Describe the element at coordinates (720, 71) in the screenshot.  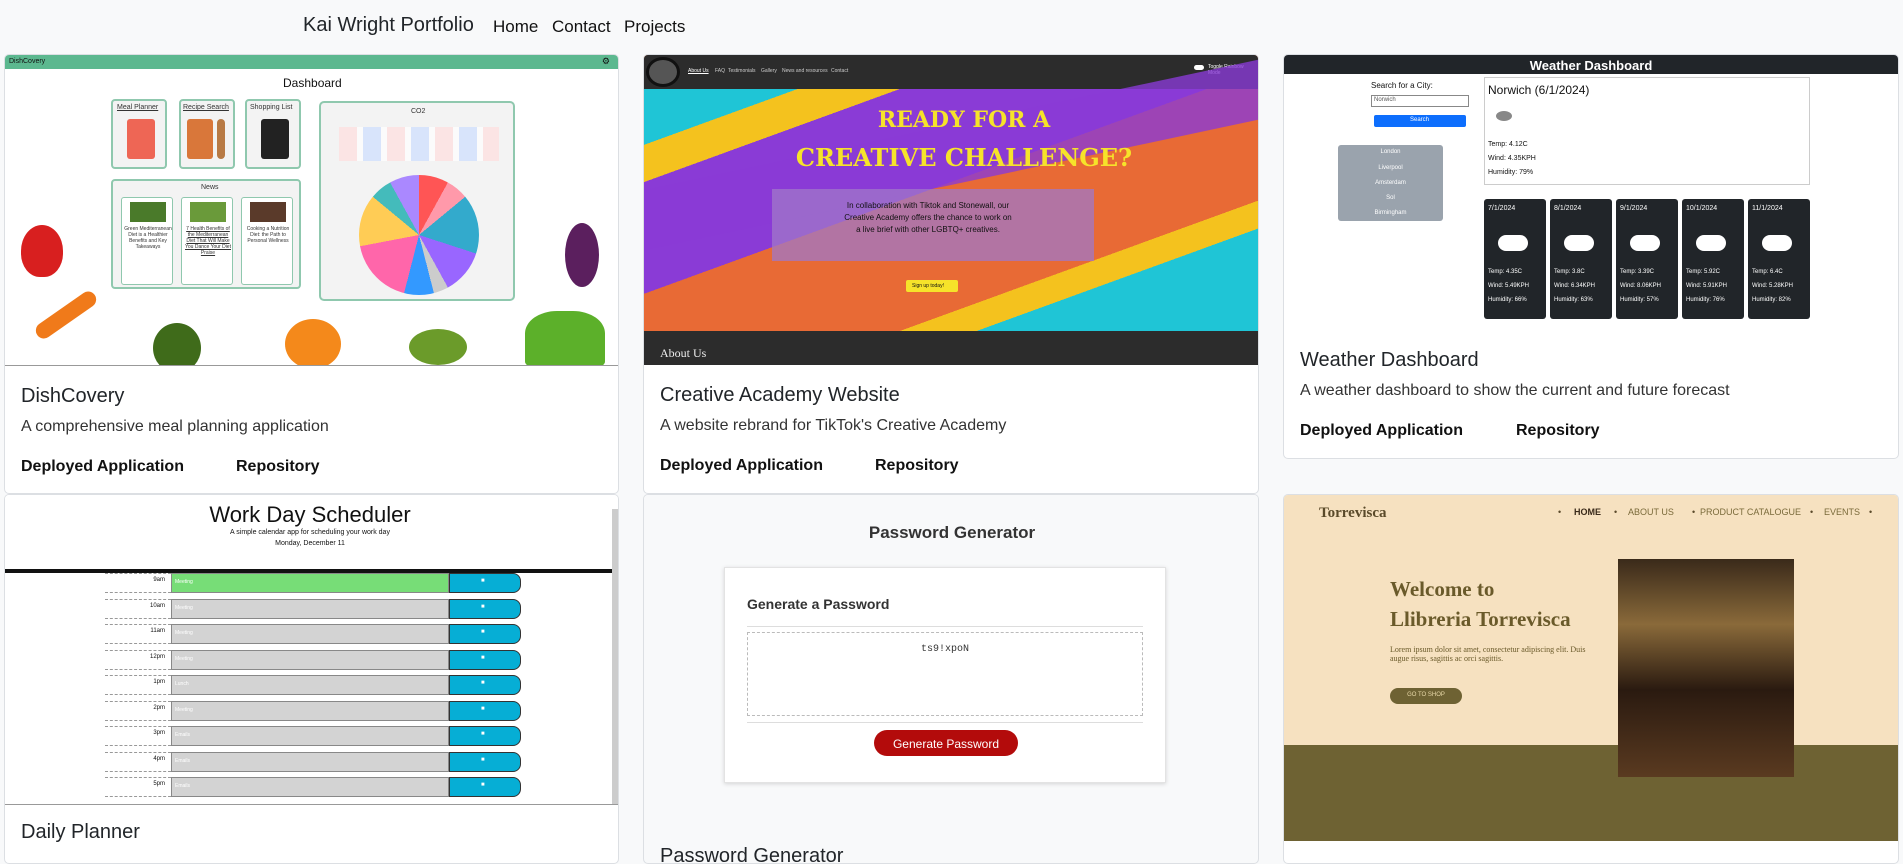
I see `shot-menu-item: FAQ` at that location.